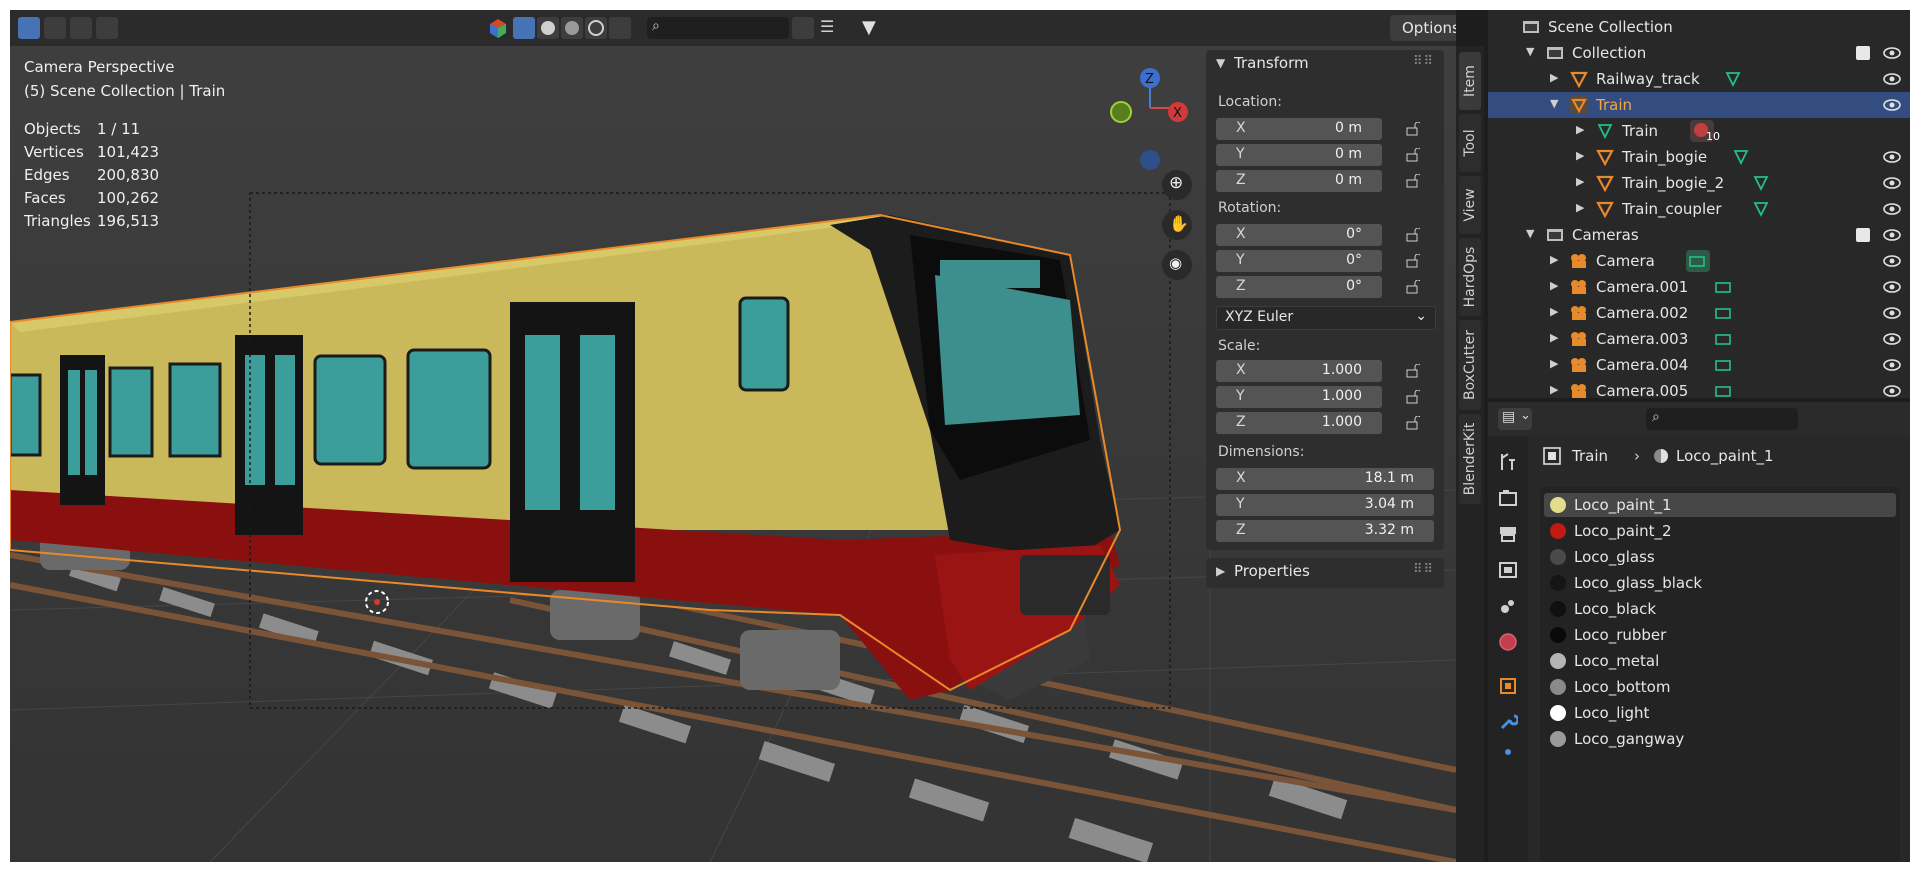  What do you see at coordinates (1299, 235) in the screenshot?
I see `rotation-x-field: X 0°` at bounding box center [1299, 235].